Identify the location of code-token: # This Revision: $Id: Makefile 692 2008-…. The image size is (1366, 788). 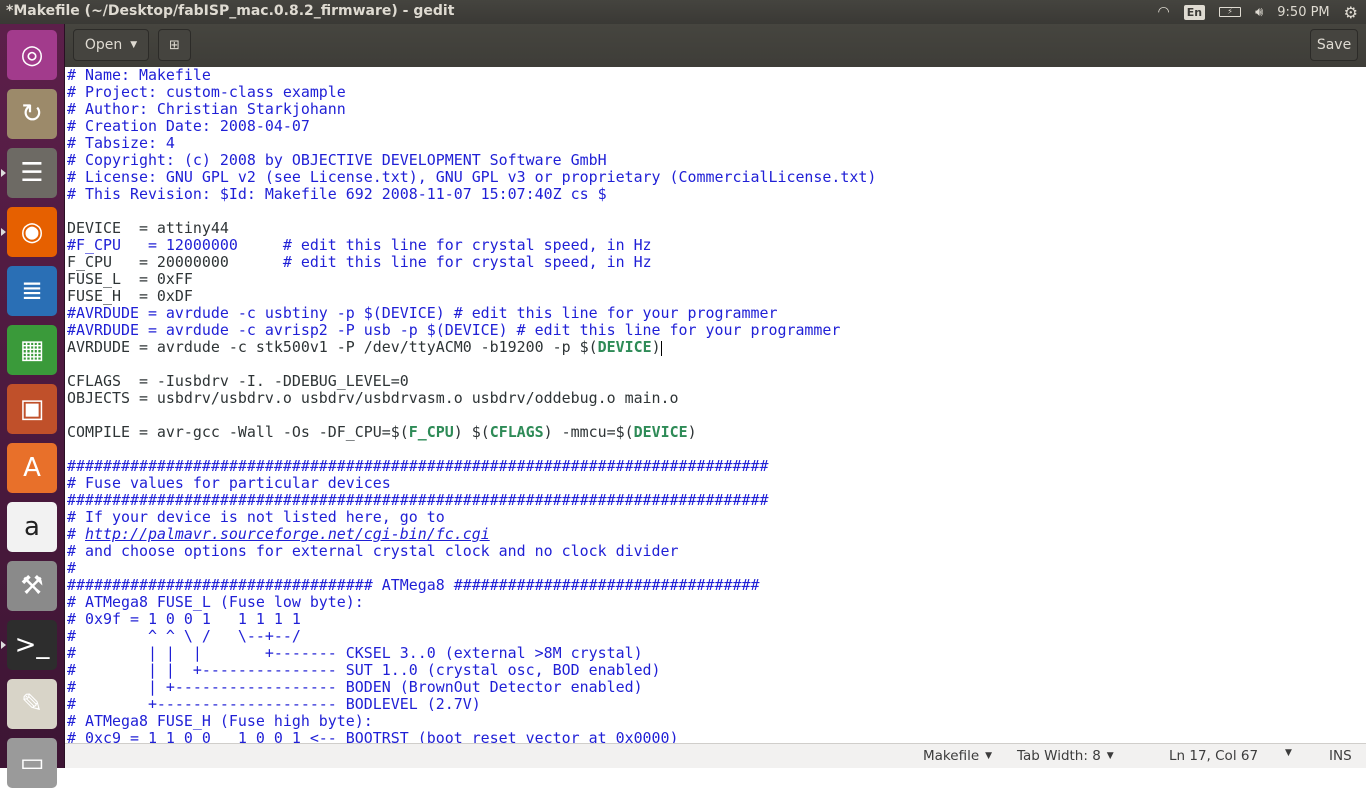
(337, 194).